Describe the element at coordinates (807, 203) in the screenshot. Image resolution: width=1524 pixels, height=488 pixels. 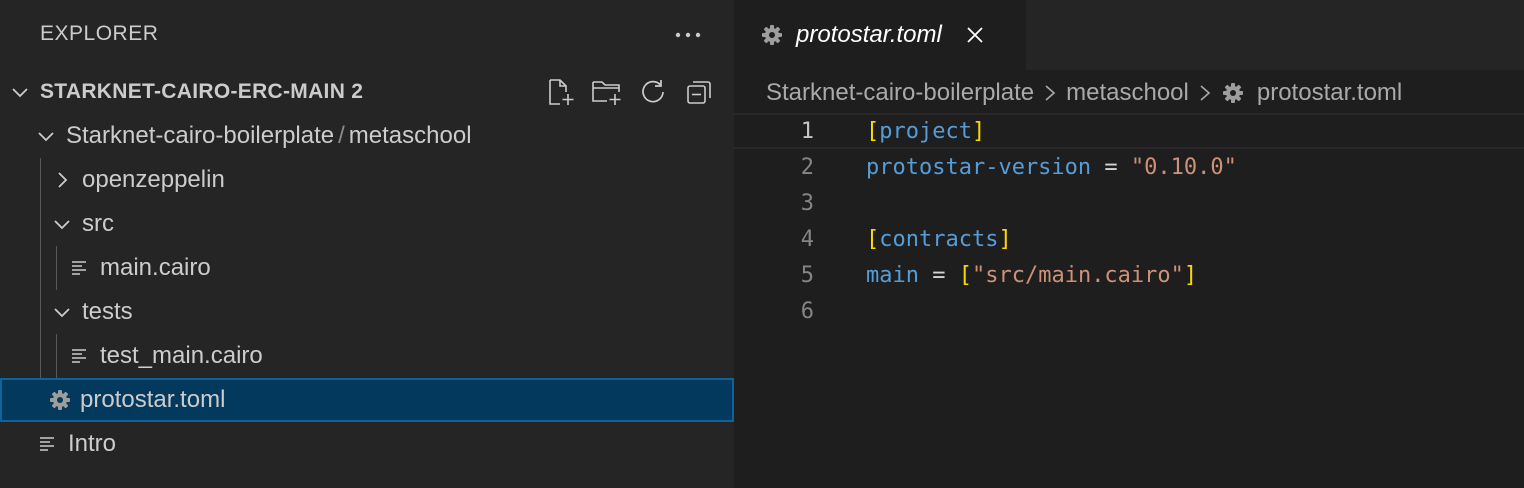
I see `line-number: 3` at that location.